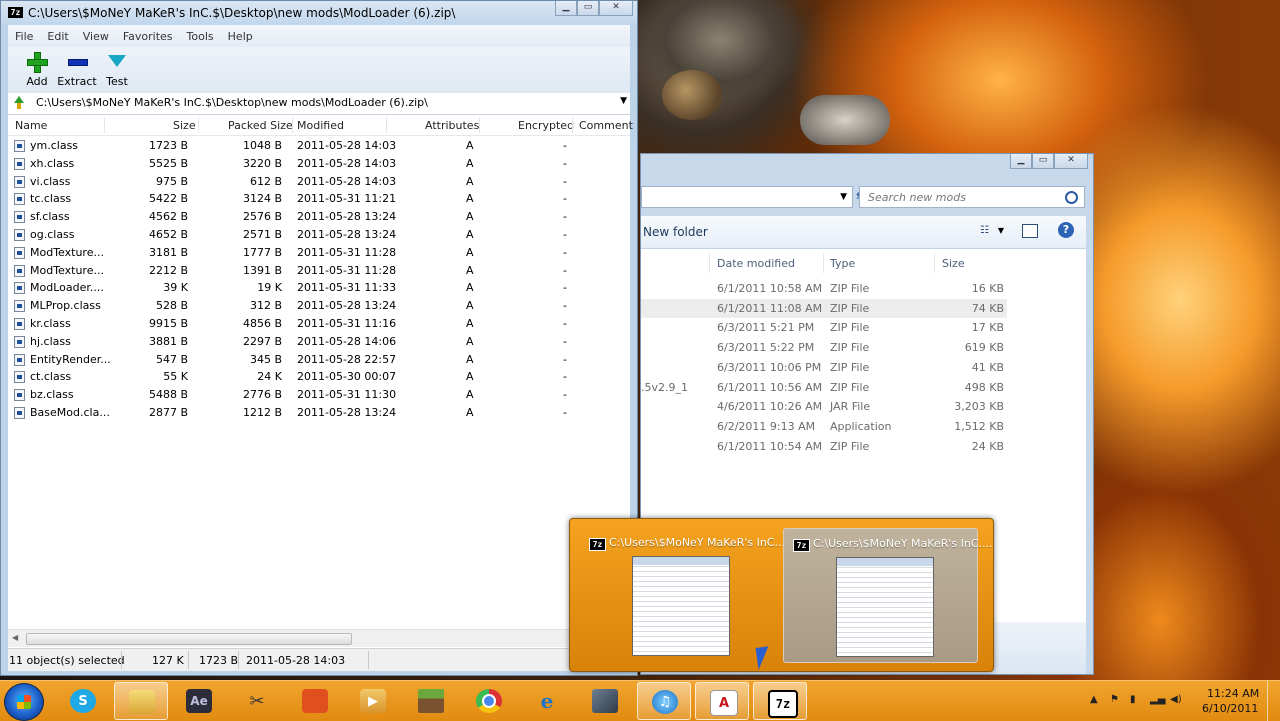 Image resolution: width=1280 pixels, height=721 pixels. Describe the element at coordinates (780, 701) in the screenshot. I see `taskbar-7zip: 7z` at that location.